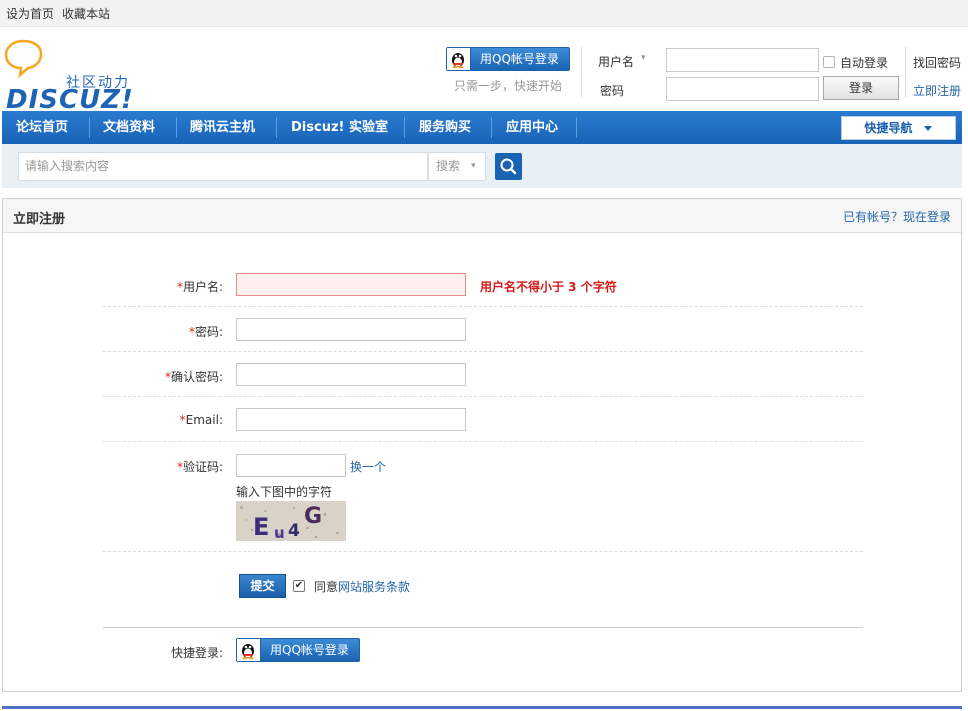  What do you see at coordinates (742, 60) in the screenshot?
I see `header-username-input` at bounding box center [742, 60].